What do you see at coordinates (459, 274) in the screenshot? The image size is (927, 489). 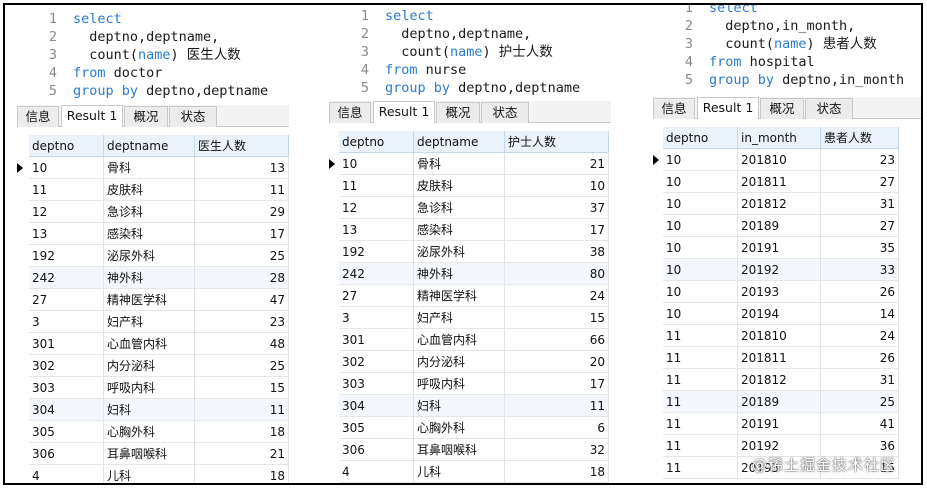 I see `table-cell: 神外科` at bounding box center [459, 274].